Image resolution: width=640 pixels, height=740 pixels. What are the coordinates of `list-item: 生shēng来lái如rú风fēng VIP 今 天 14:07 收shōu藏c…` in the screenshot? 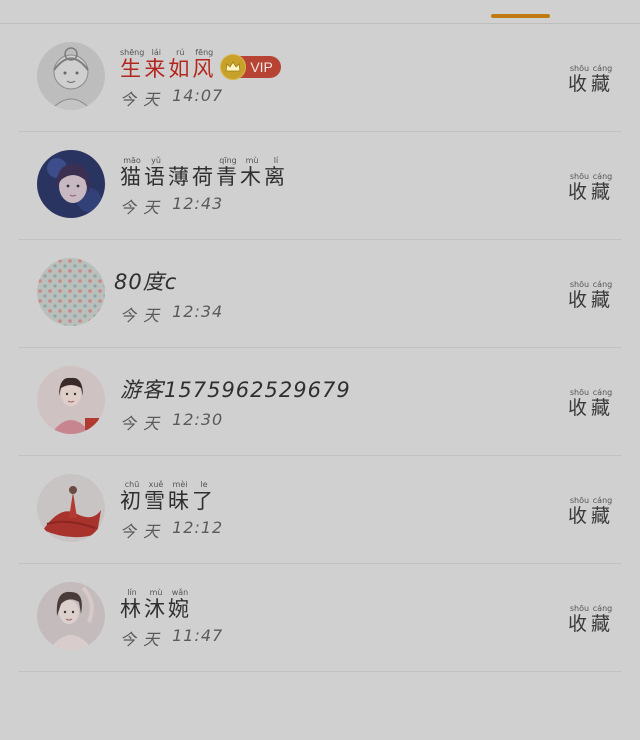 It's located at (320, 78).